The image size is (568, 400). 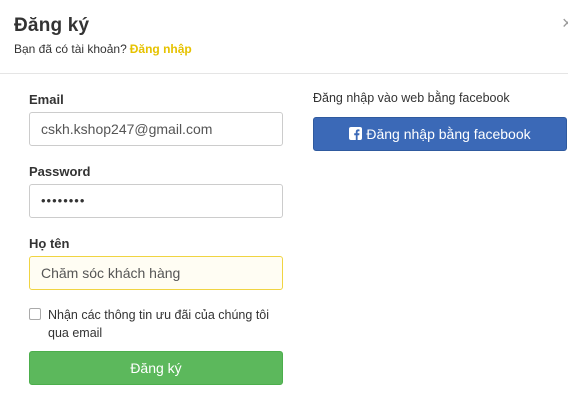 I want to click on email-label: Email, so click(x=46, y=99).